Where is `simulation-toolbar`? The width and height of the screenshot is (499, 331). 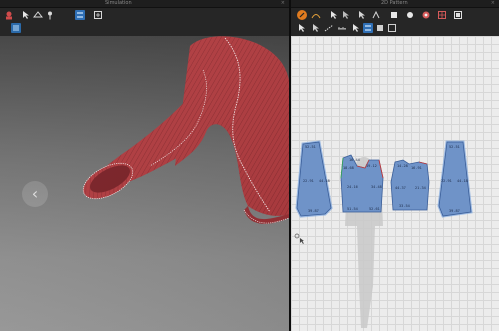
simulation-toolbar is located at coordinates (144, 22).